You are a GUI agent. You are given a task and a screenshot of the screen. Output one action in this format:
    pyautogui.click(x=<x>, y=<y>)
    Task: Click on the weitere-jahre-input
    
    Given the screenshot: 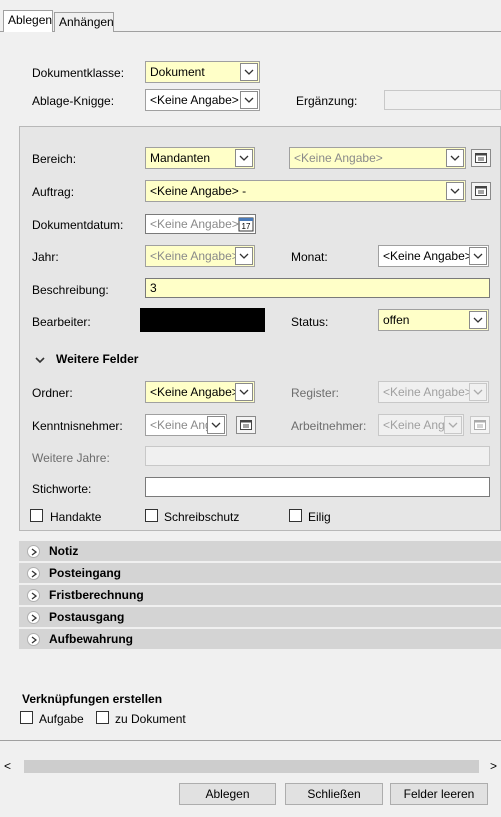 What is the action you would take?
    pyautogui.click(x=317, y=456)
    